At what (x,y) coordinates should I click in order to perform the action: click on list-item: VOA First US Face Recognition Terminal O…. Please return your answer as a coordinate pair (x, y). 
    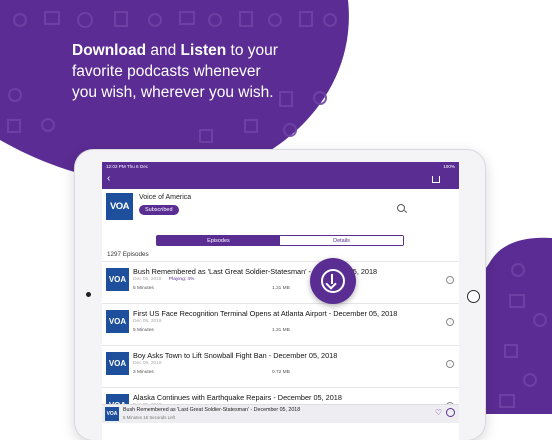
    Looking at the image, I should click on (280, 324).